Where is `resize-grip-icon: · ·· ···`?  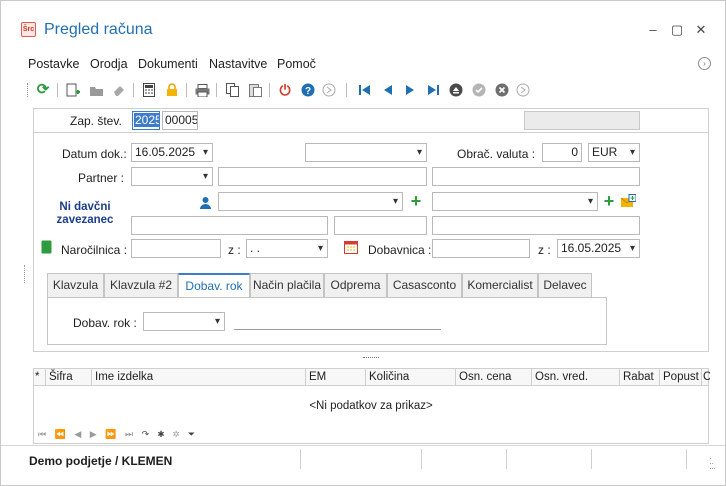
resize-grip-icon: · ·· ··· is located at coordinates (712, 463).